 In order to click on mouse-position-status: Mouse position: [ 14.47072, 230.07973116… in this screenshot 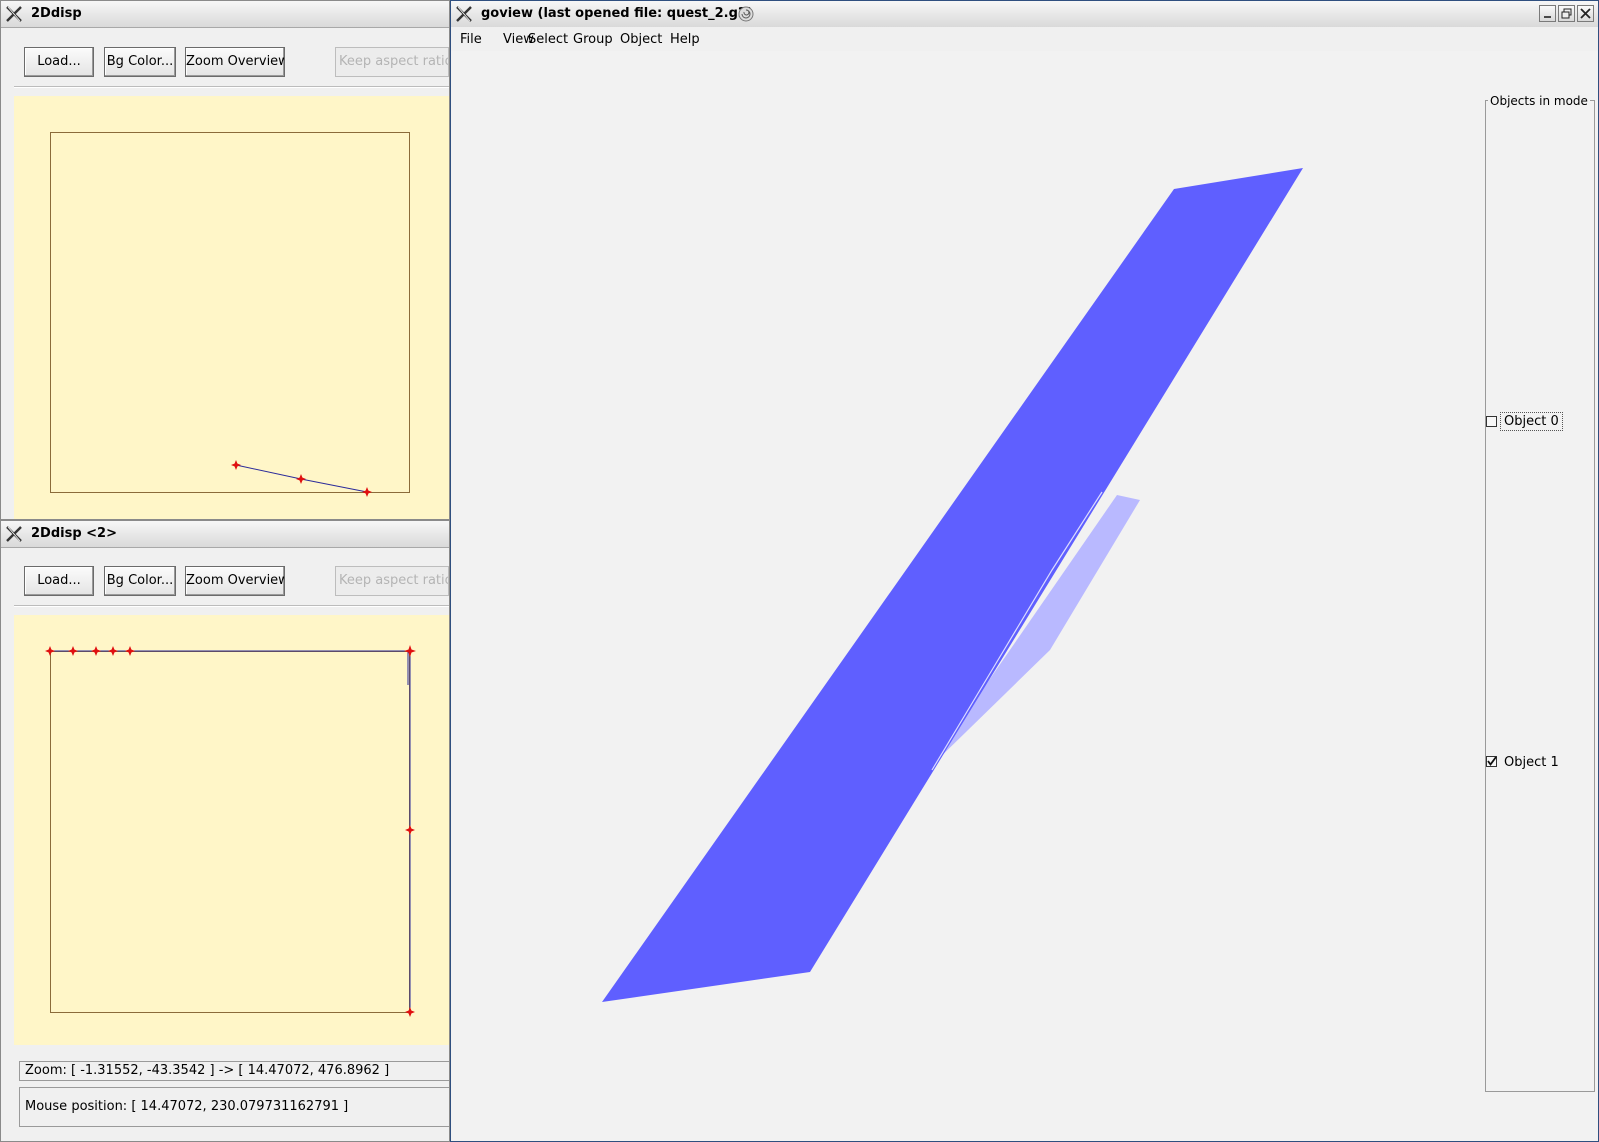, I will do `click(234, 1107)`.